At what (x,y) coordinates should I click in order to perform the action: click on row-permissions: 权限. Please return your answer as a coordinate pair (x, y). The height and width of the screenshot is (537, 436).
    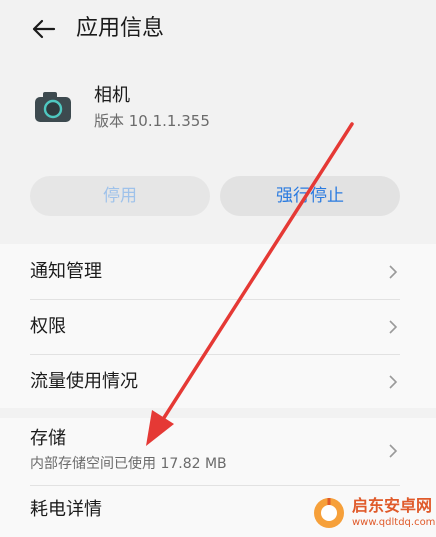
    Looking at the image, I should click on (218, 327).